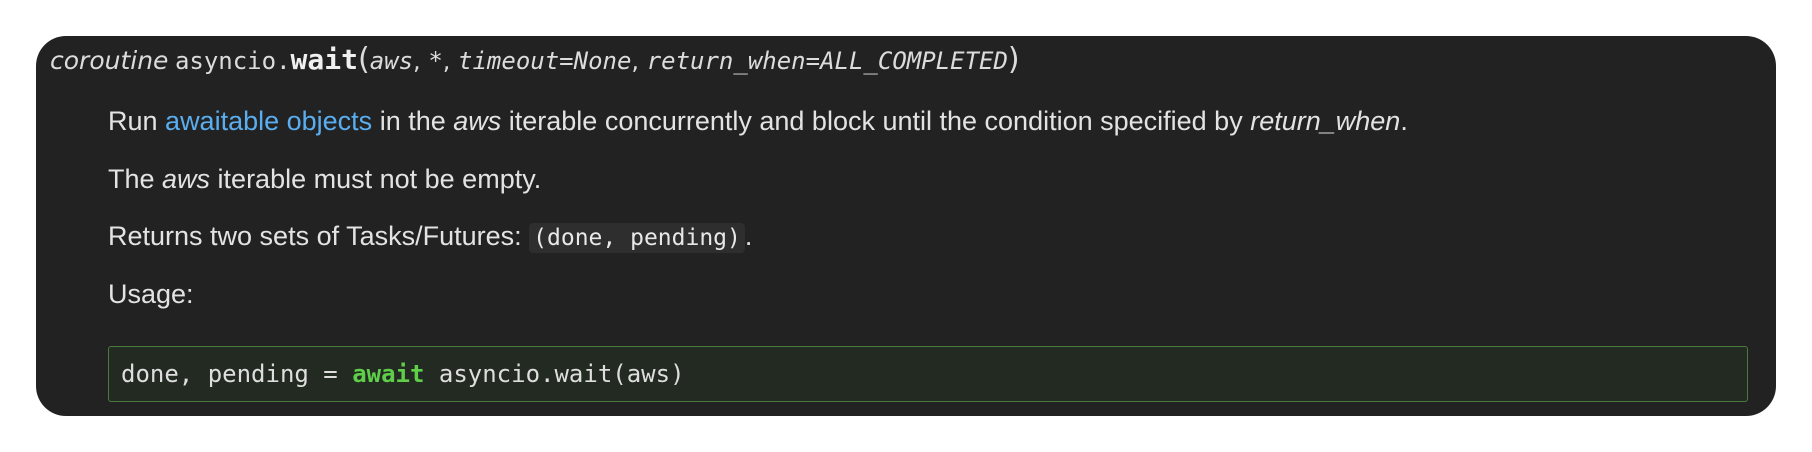 Image resolution: width=1812 pixels, height=452 pixels. I want to click on code-example-block: done, pending = await asyncio.wait(aws), so click(928, 374).